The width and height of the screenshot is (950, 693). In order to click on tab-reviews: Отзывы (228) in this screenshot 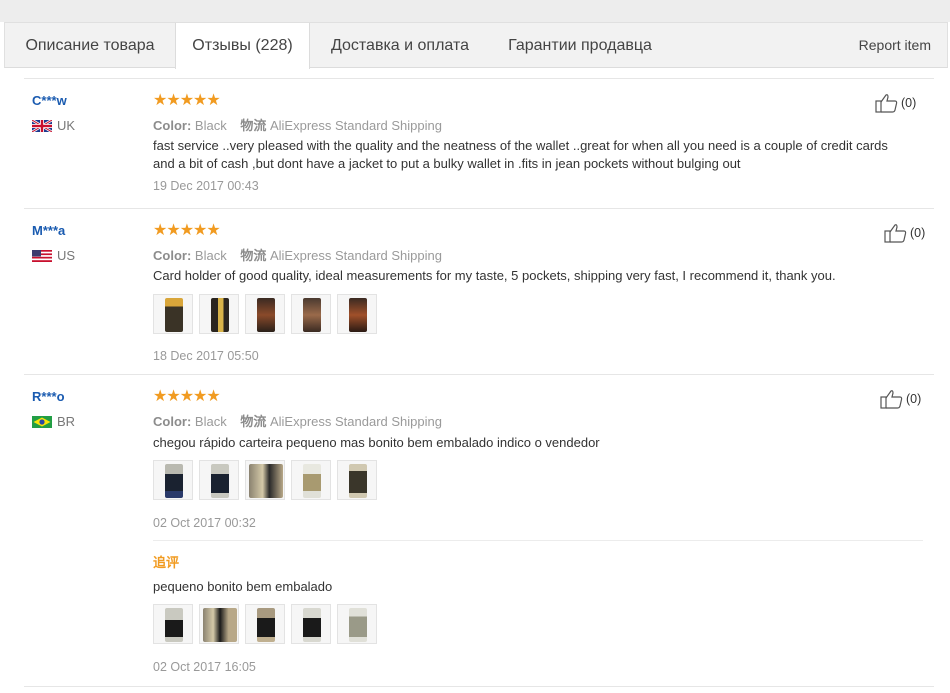, I will do `click(242, 46)`.